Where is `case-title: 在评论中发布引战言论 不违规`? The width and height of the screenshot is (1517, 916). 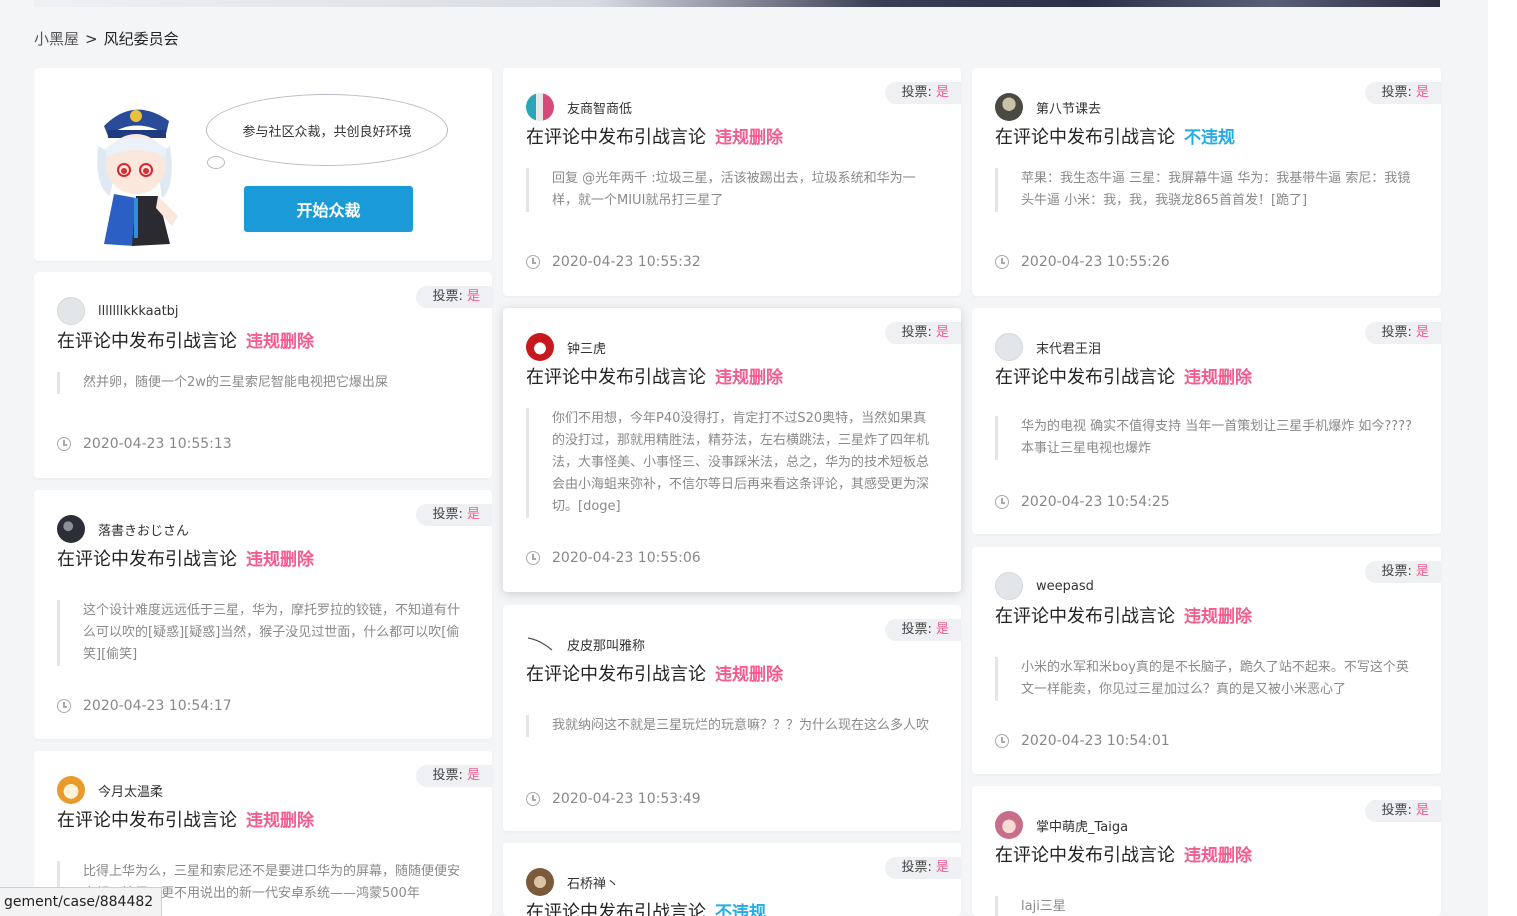
case-title: 在评论中发布引战言论 不违规 is located at coordinates (1115, 136).